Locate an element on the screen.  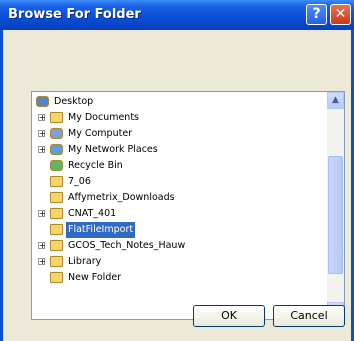
tree-item: + GCOS_Tech_Notes_Hauw is located at coordinates (180, 246).